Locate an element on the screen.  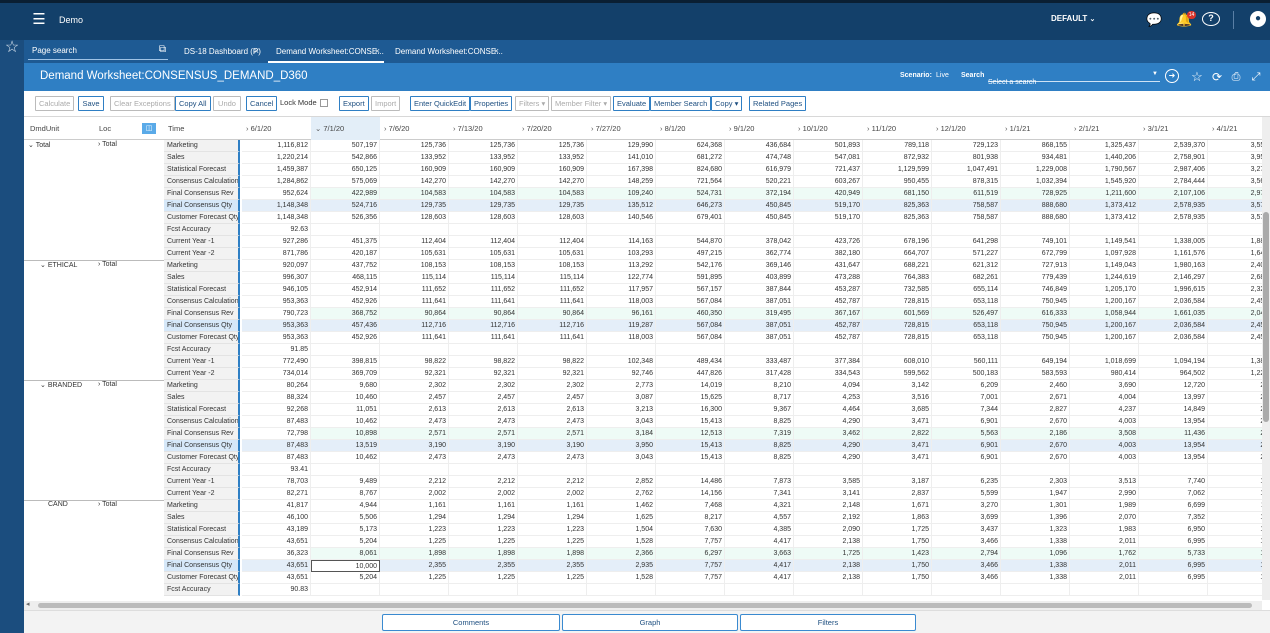
grid-cell: 78,703 is located at coordinates (276, 482).